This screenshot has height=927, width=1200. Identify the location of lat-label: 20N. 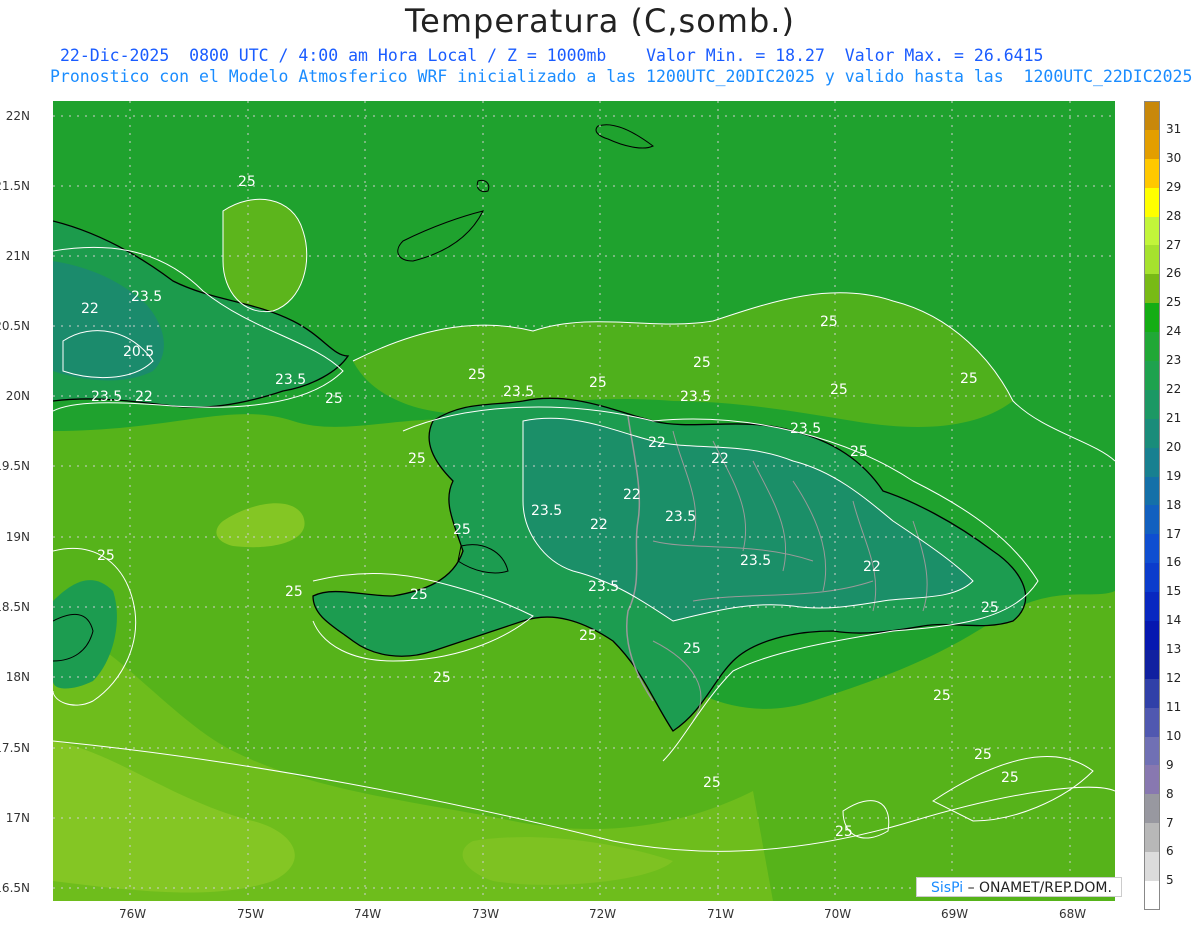
(17, 396).